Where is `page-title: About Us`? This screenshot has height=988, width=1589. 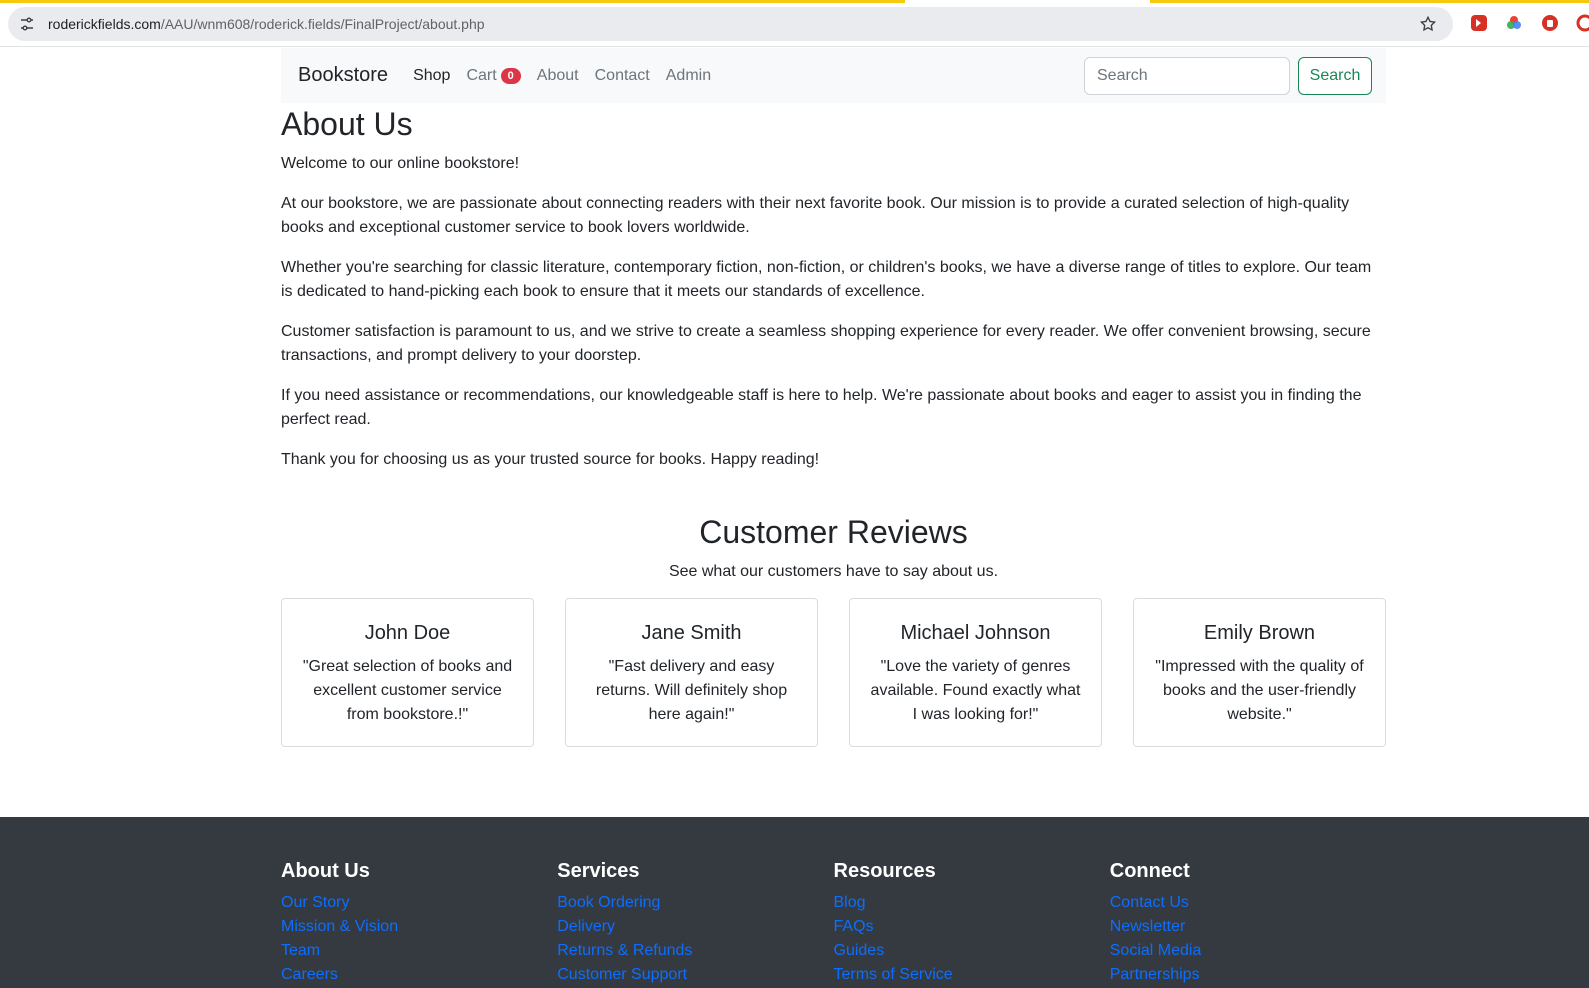 page-title: About Us is located at coordinates (347, 124).